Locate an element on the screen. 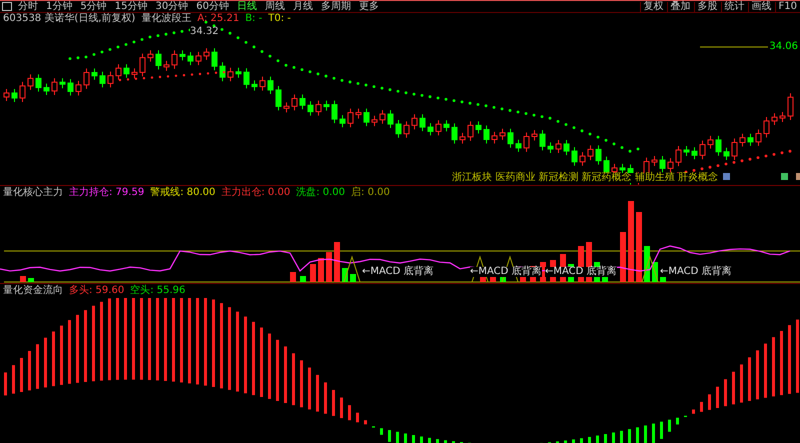  indicator-value: 警戒线: 80.00 is located at coordinates (183, 193).